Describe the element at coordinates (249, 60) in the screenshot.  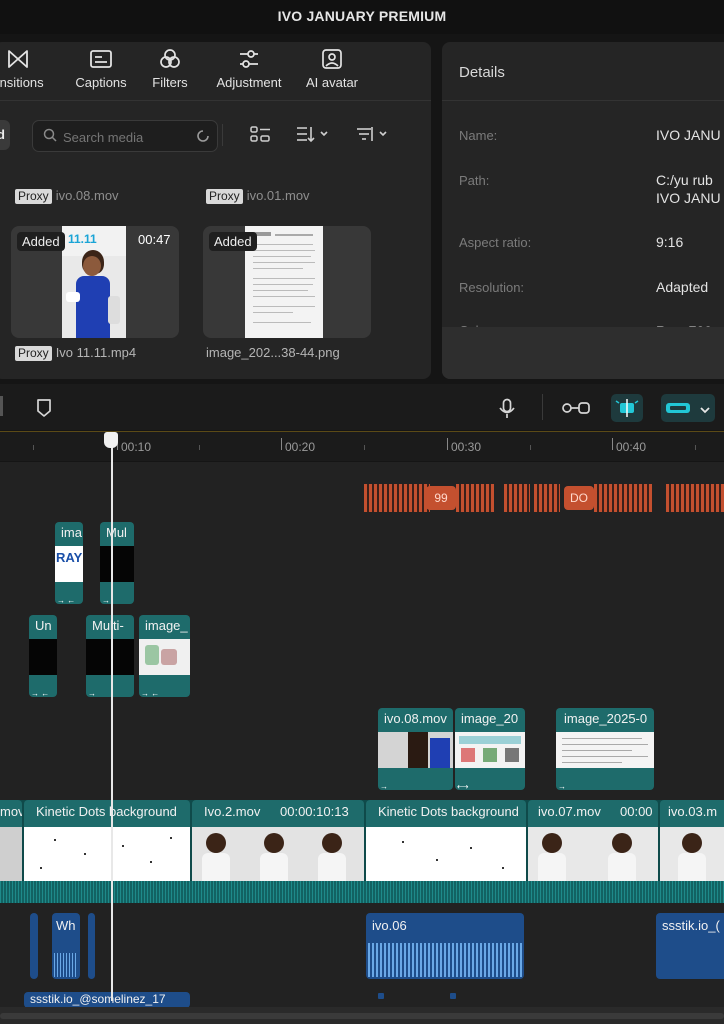
I see `adjustment-icon` at that location.